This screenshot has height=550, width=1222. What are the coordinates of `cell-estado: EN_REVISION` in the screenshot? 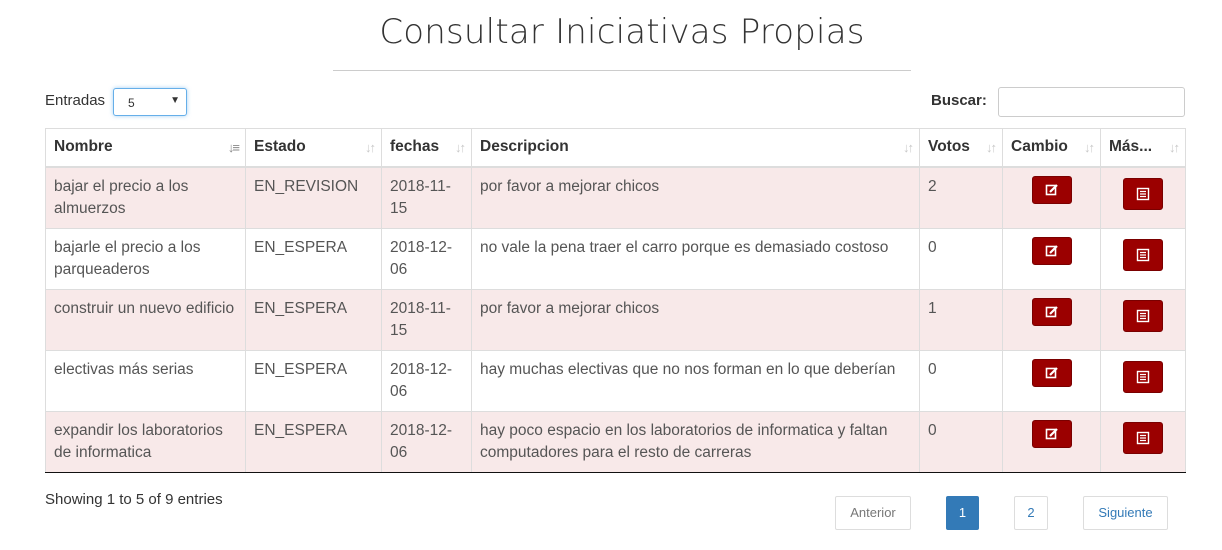 It's located at (313, 197).